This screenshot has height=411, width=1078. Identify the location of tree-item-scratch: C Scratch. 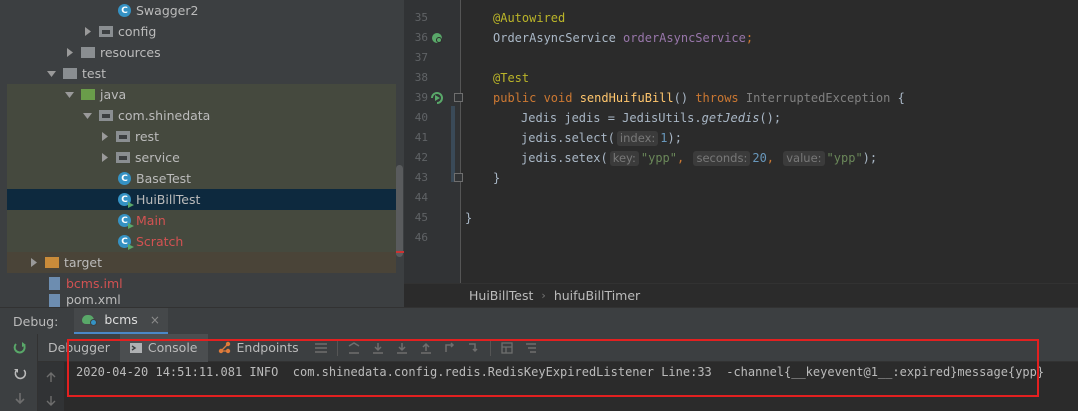
(201, 241).